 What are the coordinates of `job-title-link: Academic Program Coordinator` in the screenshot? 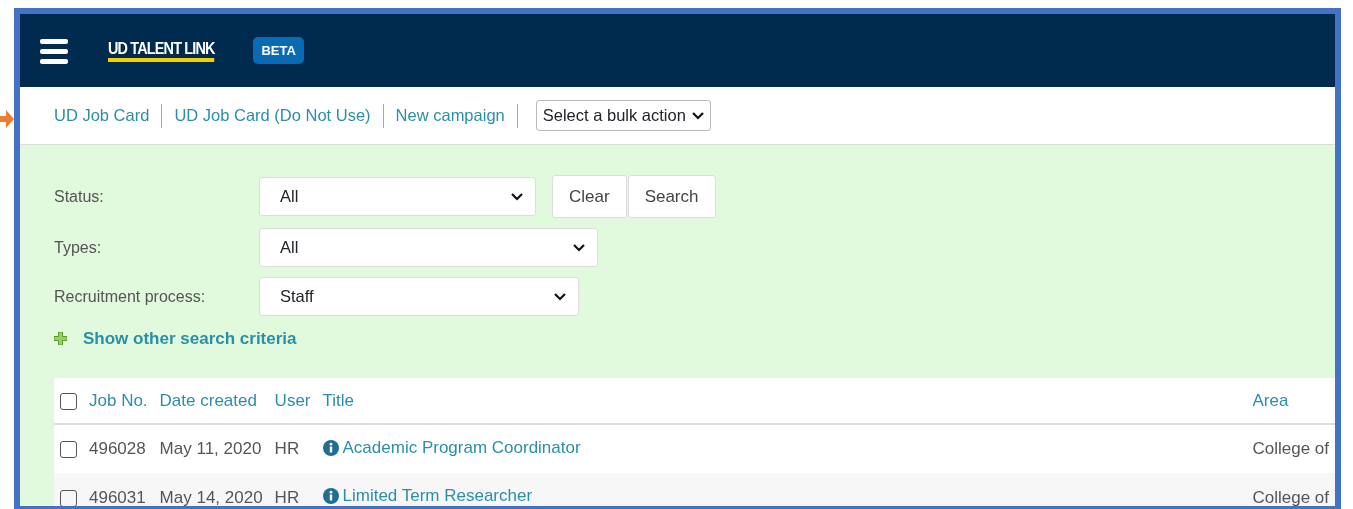 It's located at (461, 448).